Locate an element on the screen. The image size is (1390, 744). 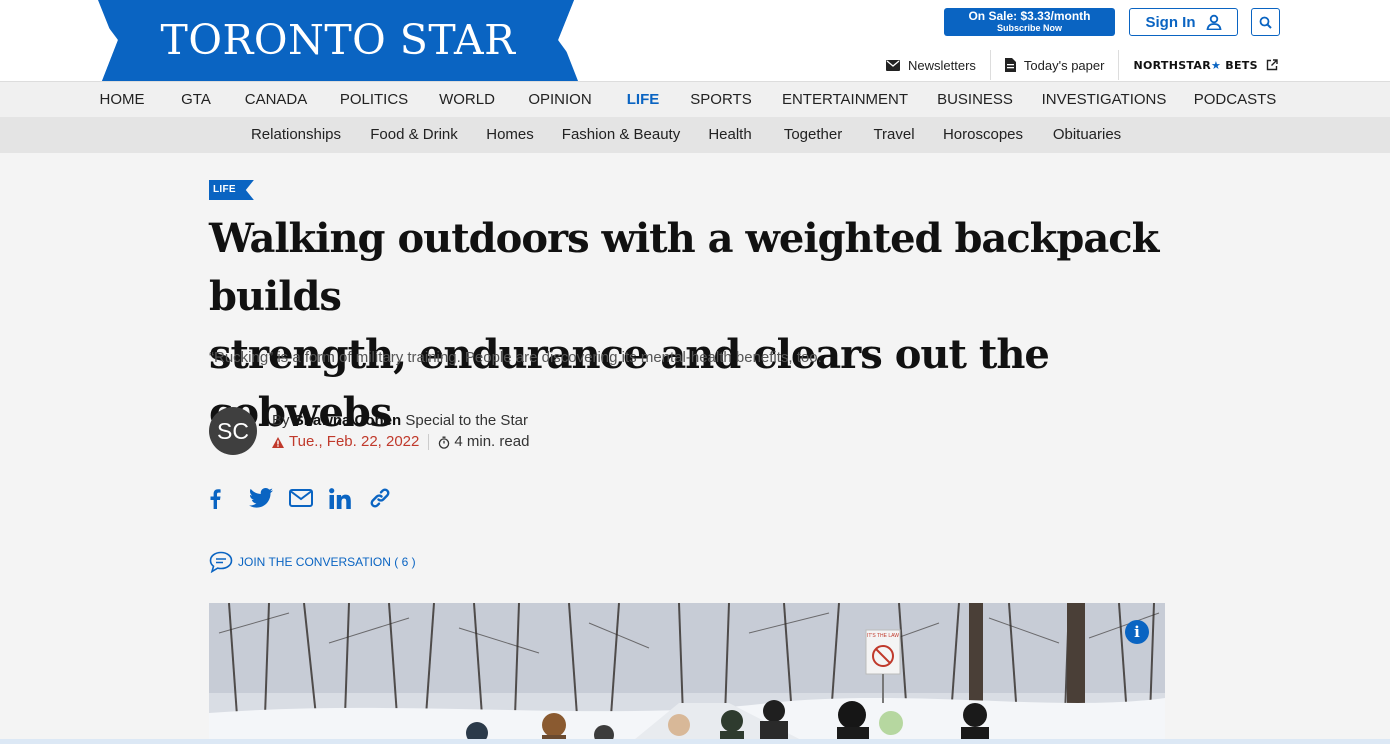
publish-date-text: Tue., Feb. 22, 2022 is located at coordinates (354, 441).